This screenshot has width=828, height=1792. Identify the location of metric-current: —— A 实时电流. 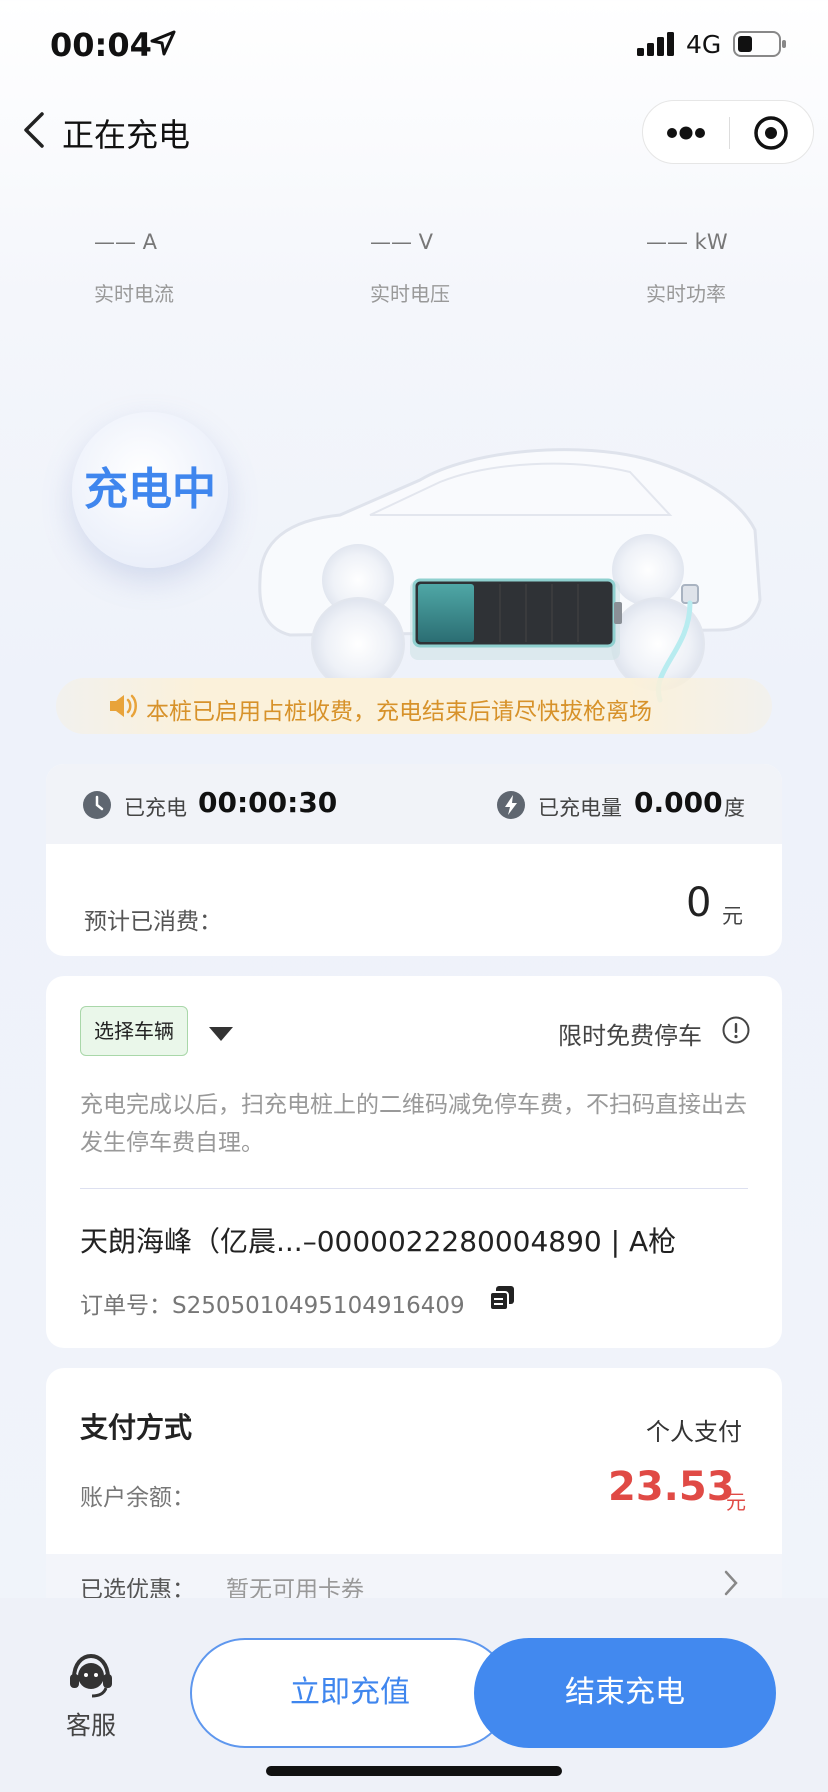
(194, 268).